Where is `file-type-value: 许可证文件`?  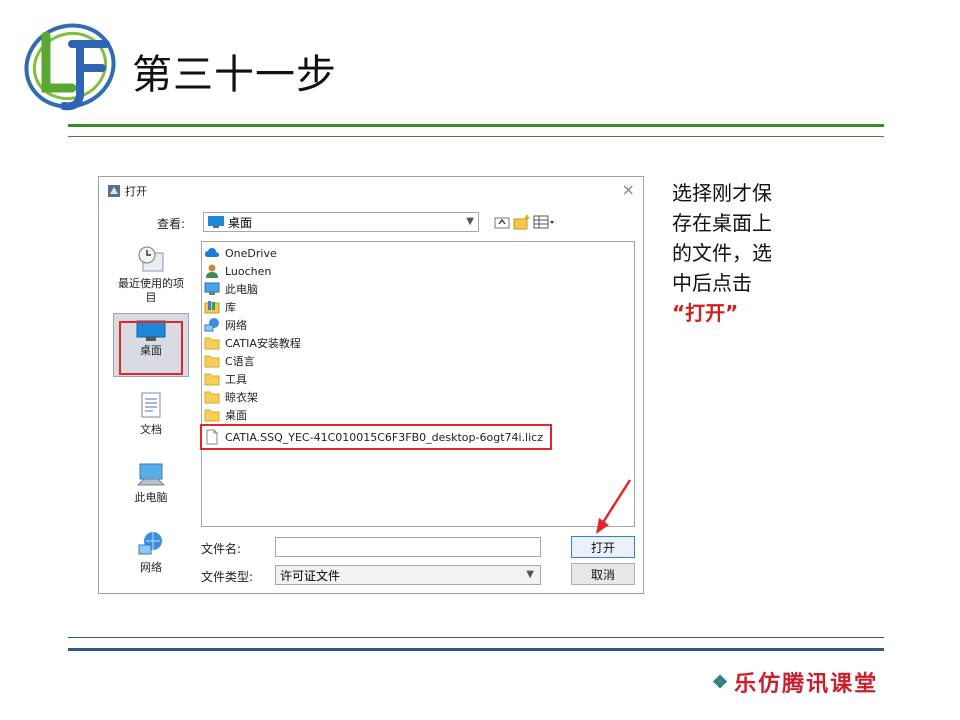 file-type-value: 许可证文件 is located at coordinates (310, 575).